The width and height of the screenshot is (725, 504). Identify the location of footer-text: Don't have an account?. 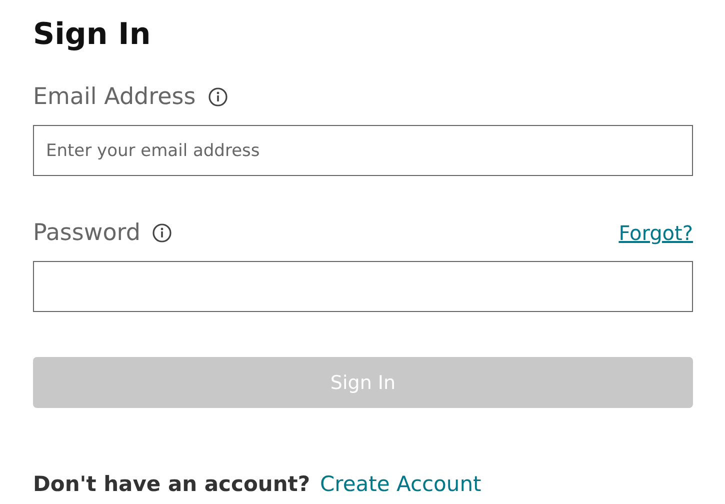
(171, 484).